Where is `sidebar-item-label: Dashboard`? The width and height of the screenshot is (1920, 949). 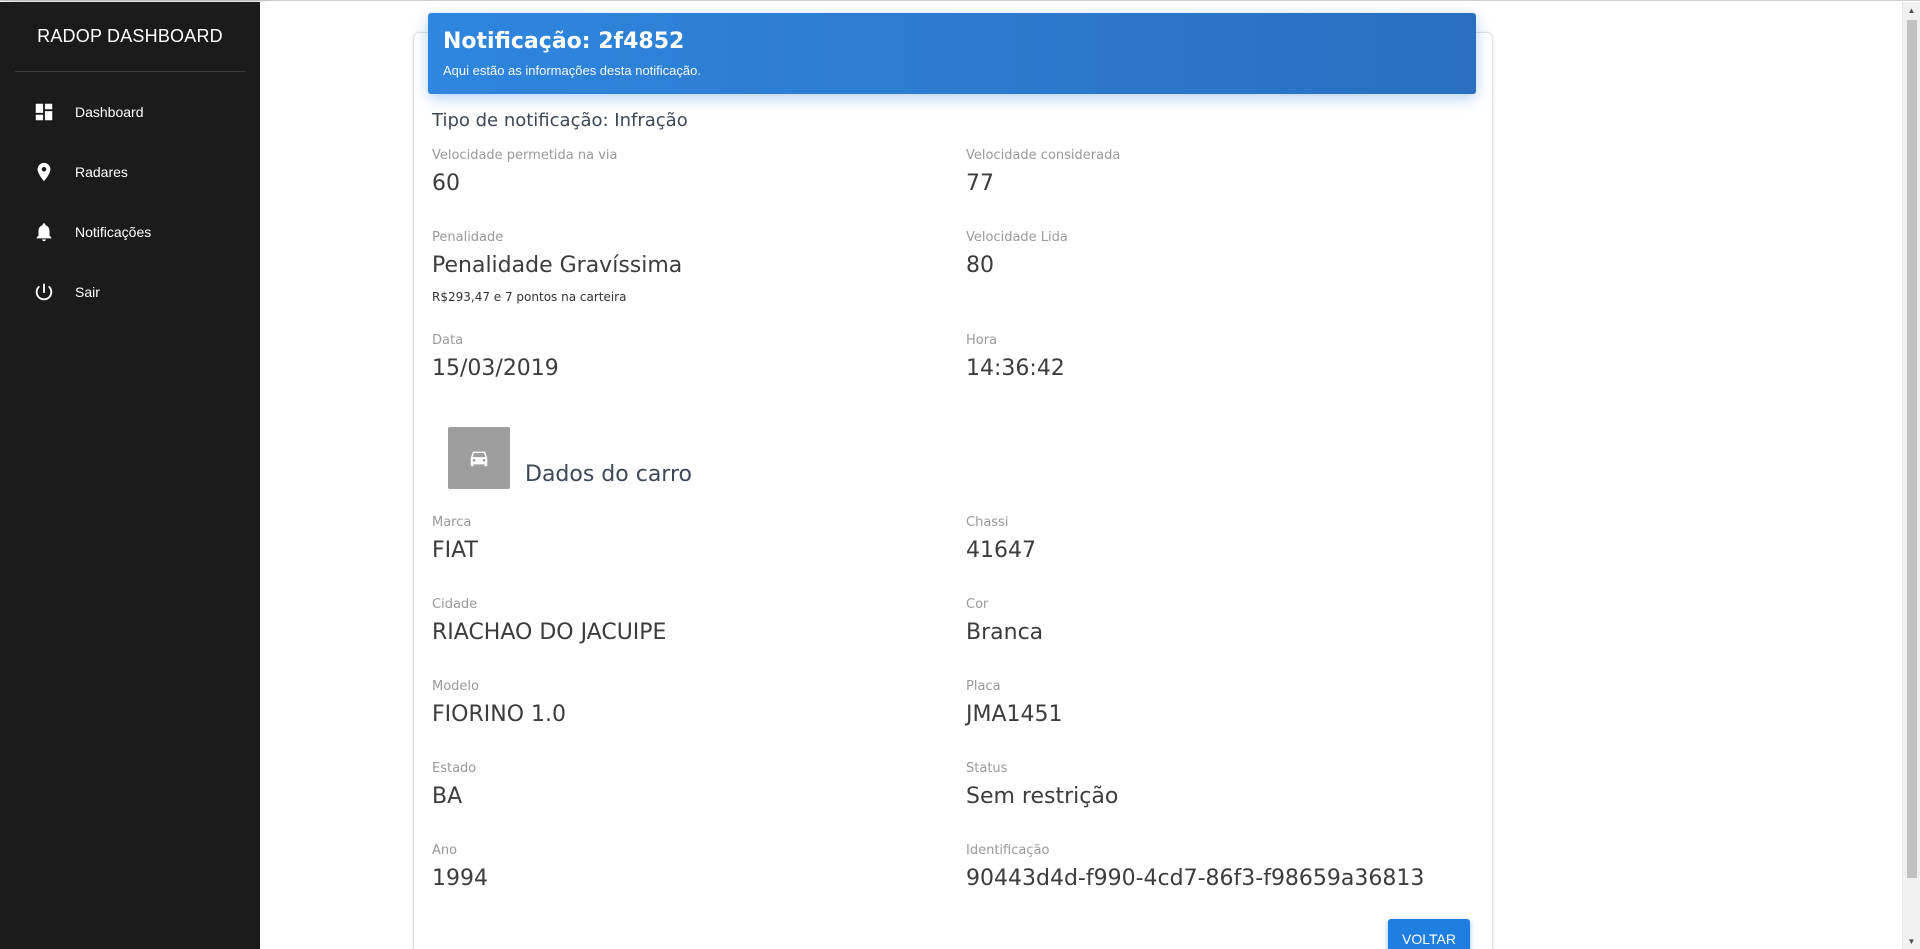
sidebar-item-label: Dashboard is located at coordinates (109, 112).